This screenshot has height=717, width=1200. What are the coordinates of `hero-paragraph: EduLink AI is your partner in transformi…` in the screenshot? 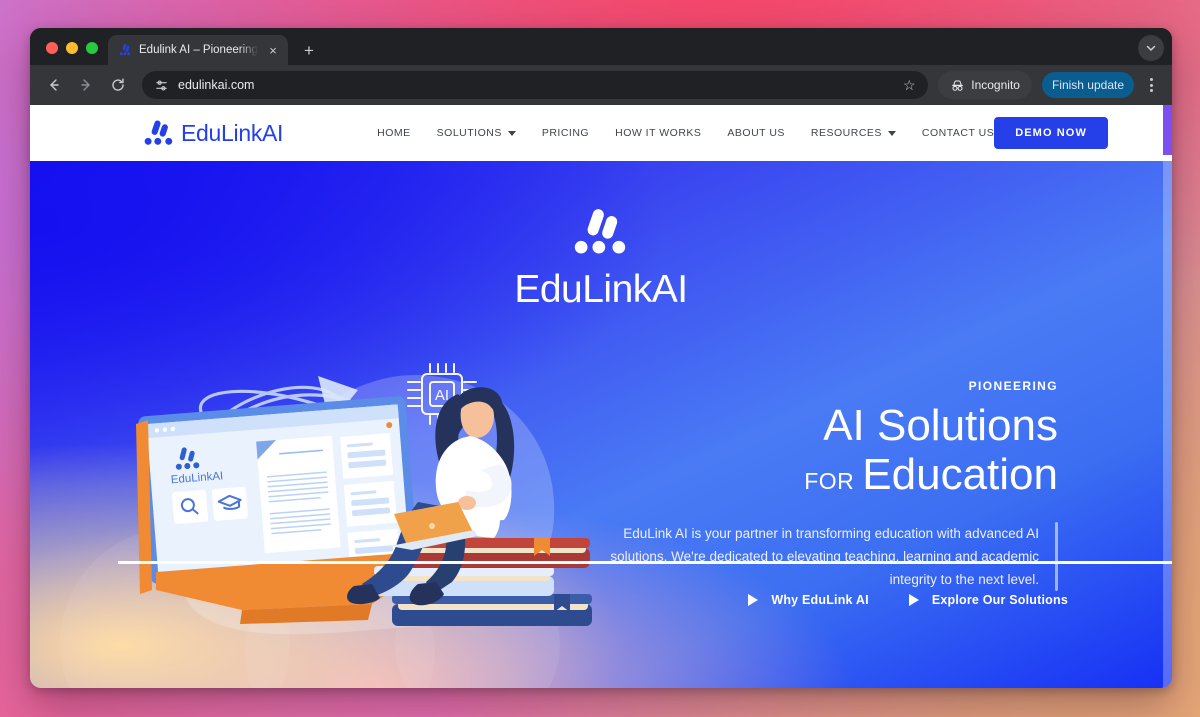 It's located at (824, 556).